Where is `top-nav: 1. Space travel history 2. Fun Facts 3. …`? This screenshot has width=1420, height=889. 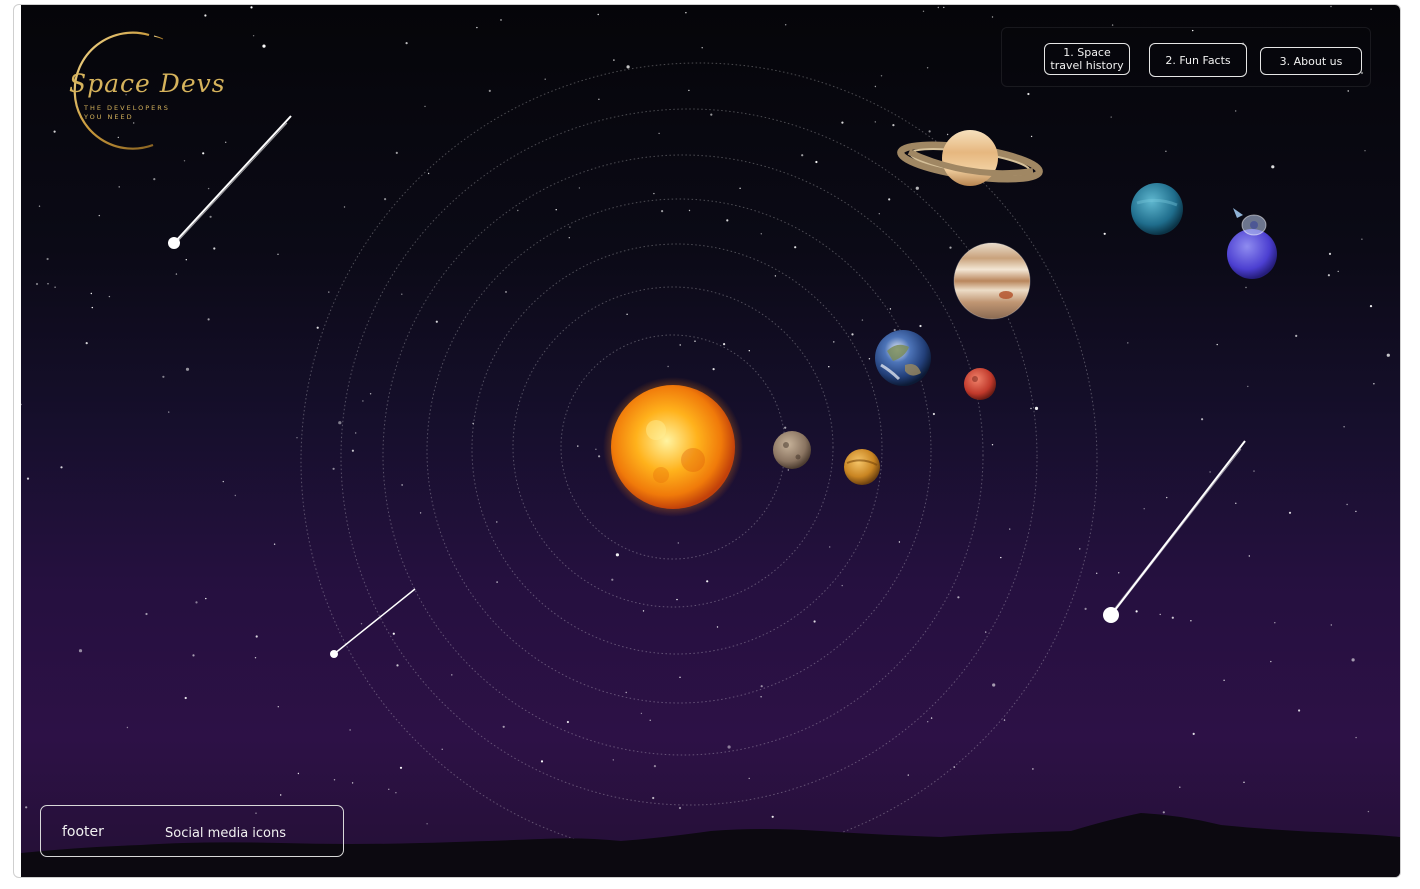
top-nav: 1. Space travel history 2. Fun Facts 3. … is located at coordinates (1186, 57).